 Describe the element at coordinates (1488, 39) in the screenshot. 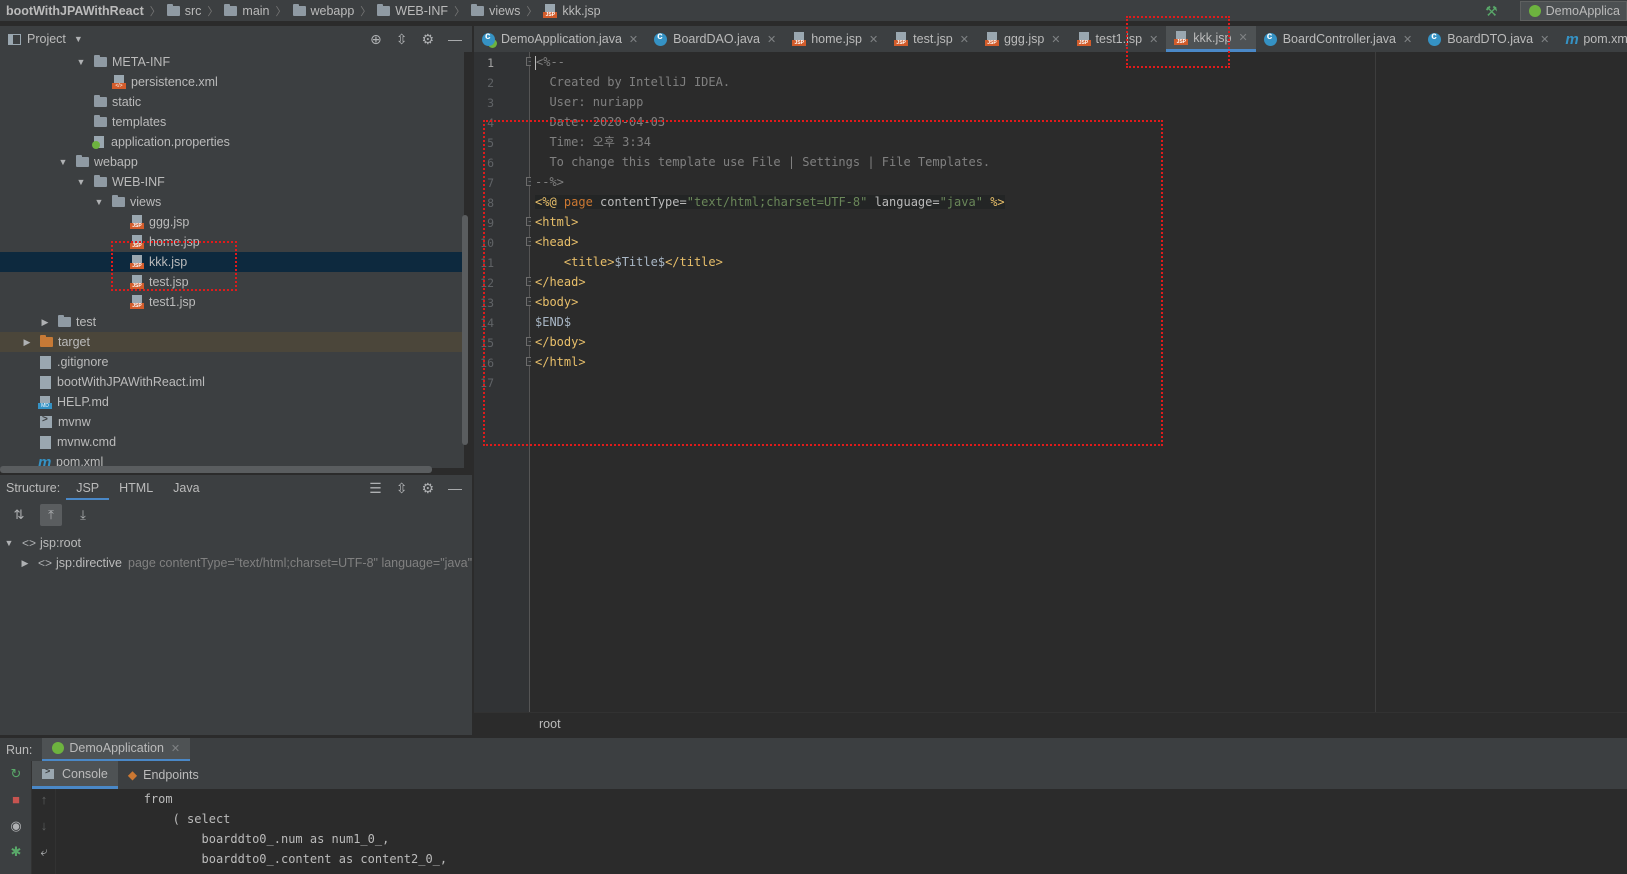

I see `tab-board-dto: BoardDTO.java✕` at that location.